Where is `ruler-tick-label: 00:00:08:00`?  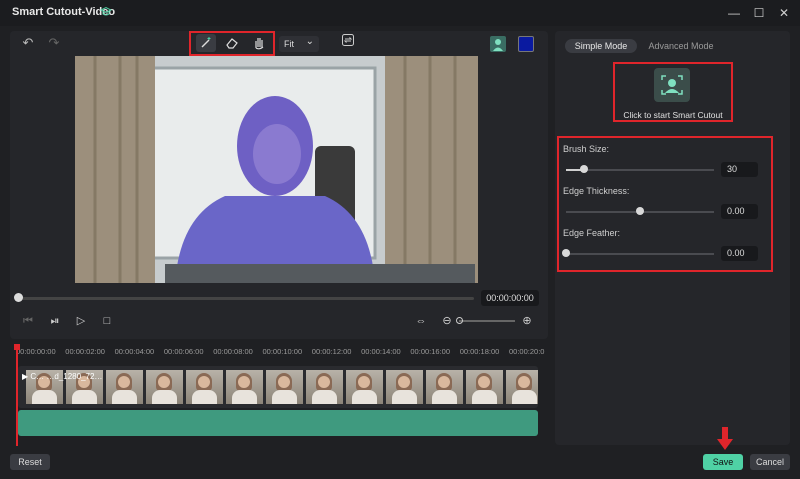
ruler-tick-label: 00:00:08:00 is located at coordinates (233, 351).